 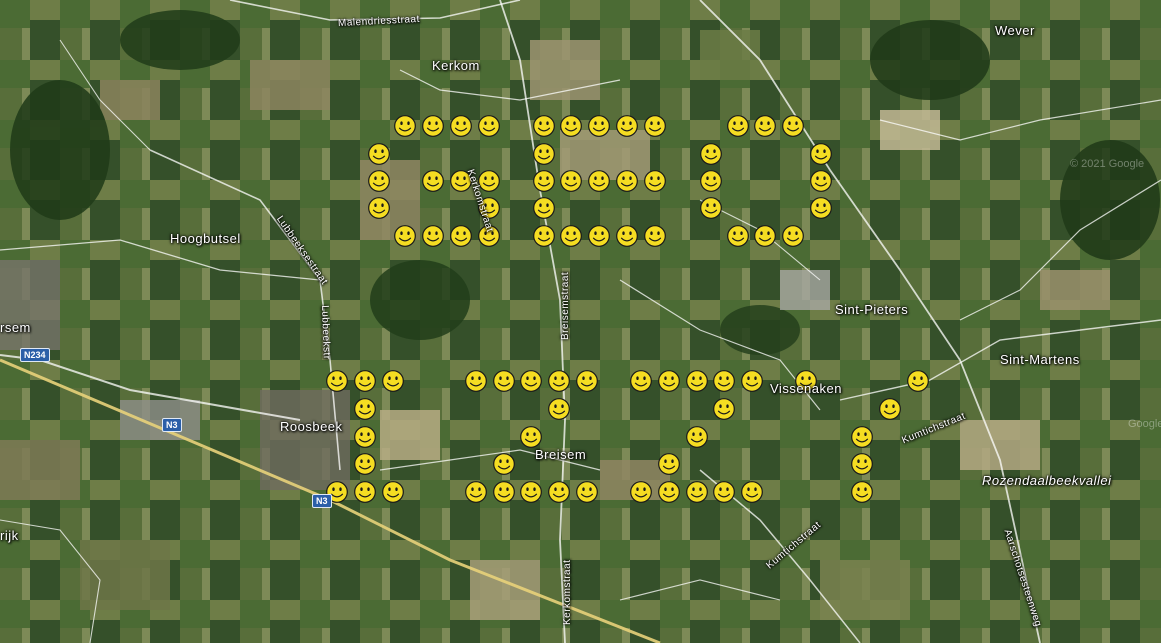 What do you see at coordinates (1047, 480) in the screenshot?
I see `place-label-rozendaalbeekvallei: Rozendaalbeekvallei` at bounding box center [1047, 480].